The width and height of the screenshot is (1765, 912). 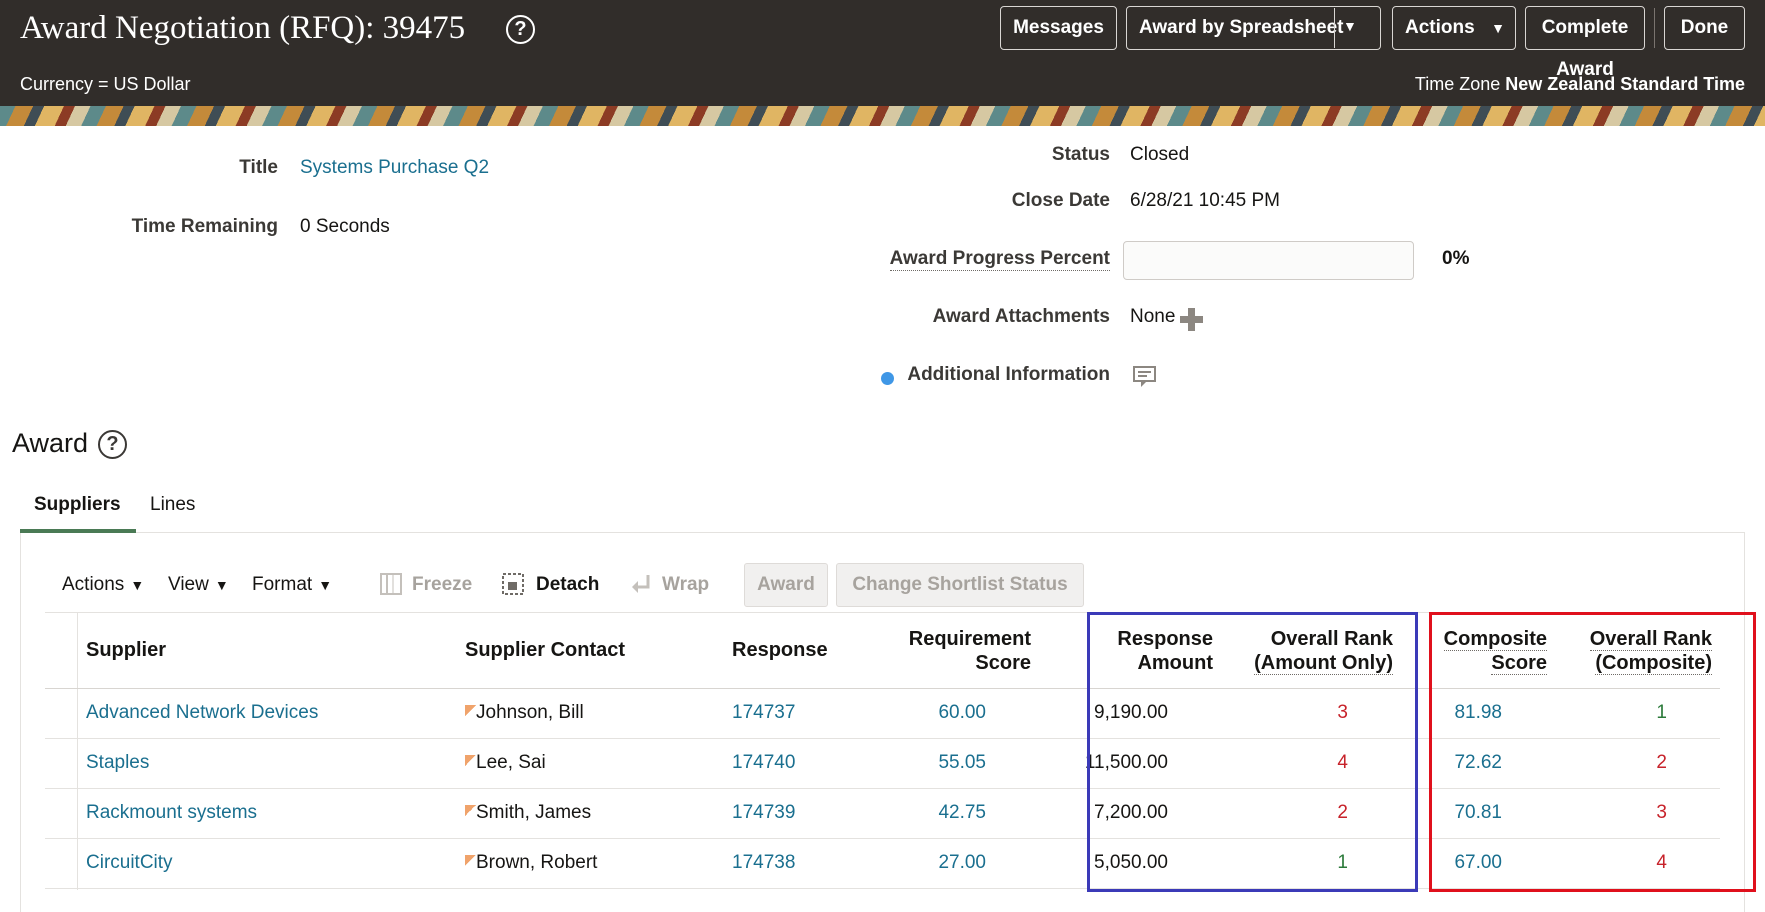 What do you see at coordinates (1080, 154) in the screenshot?
I see `status-label: Status` at bounding box center [1080, 154].